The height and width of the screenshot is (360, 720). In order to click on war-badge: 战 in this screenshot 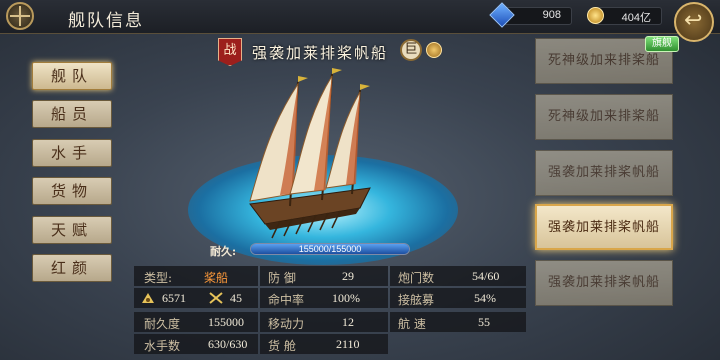, I will do `click(230, 52)`.